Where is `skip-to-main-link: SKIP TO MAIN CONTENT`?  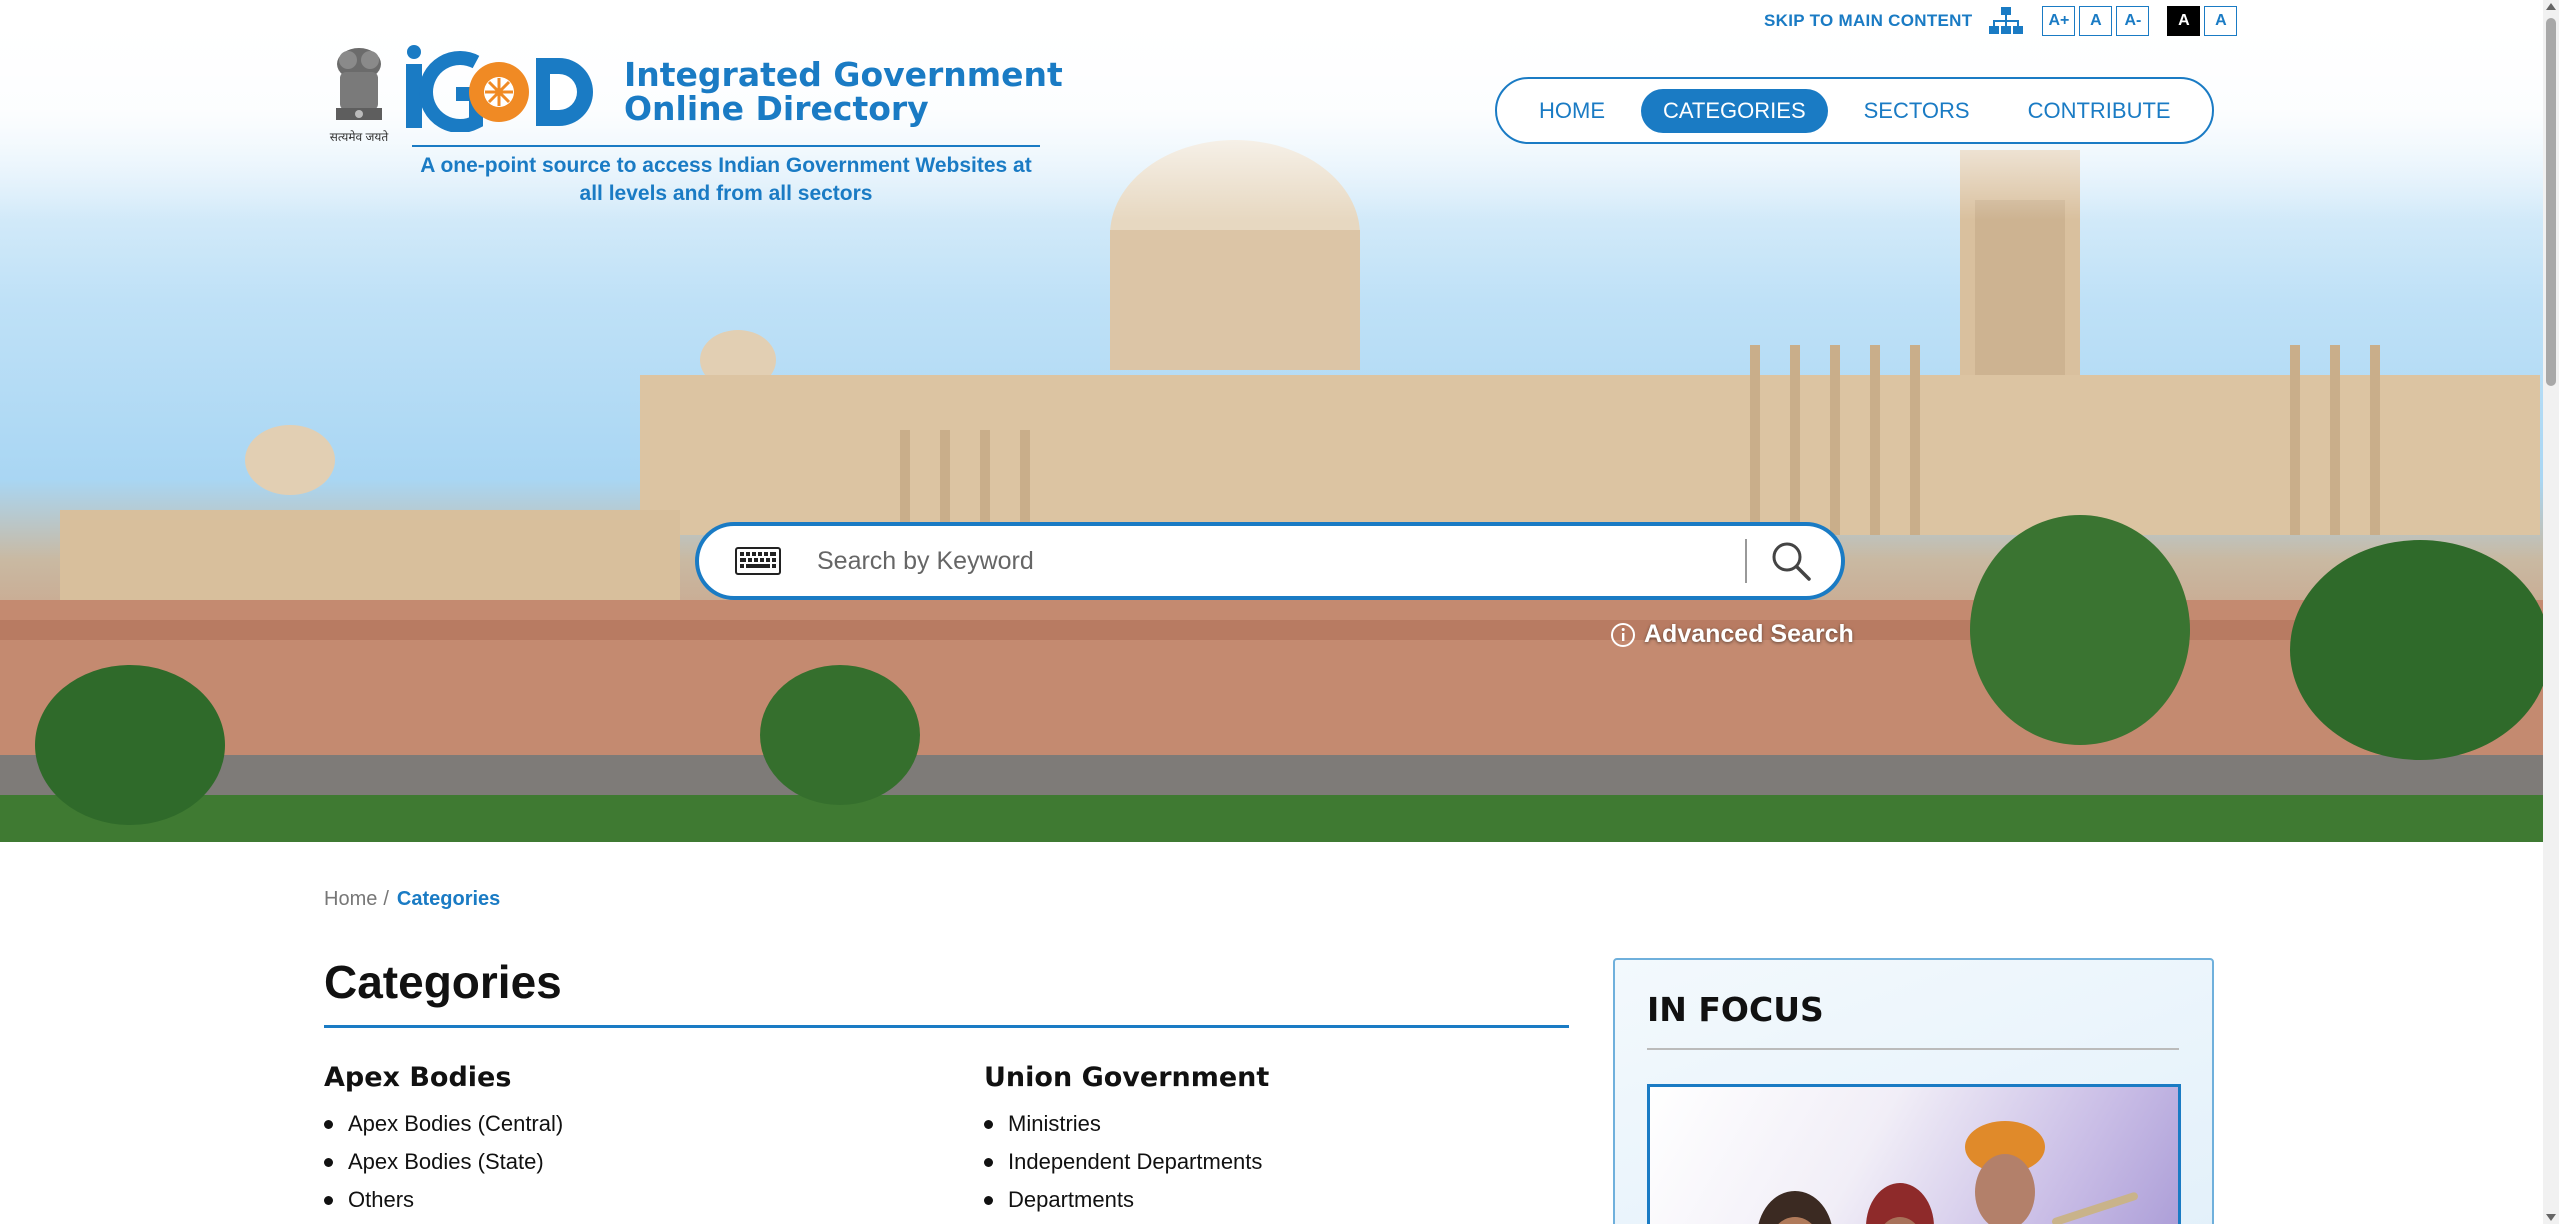
skip-to-main-link: SKIP TO MAIN CONTENT is located at coordinates (1868, 21).